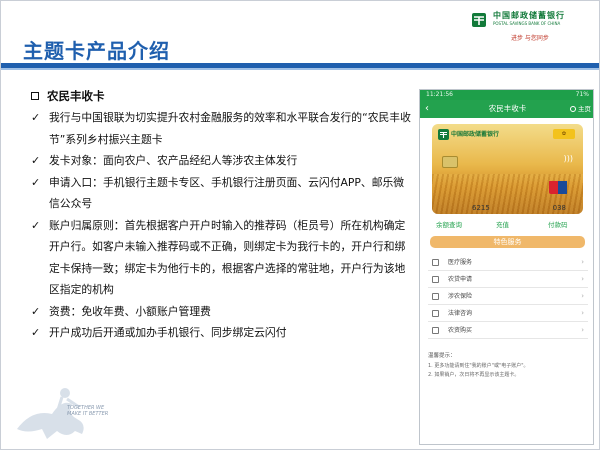  Describe the element at coordinates (442, 356) in the screenshot. I see `tips-title: 温馨提示：` at that location.